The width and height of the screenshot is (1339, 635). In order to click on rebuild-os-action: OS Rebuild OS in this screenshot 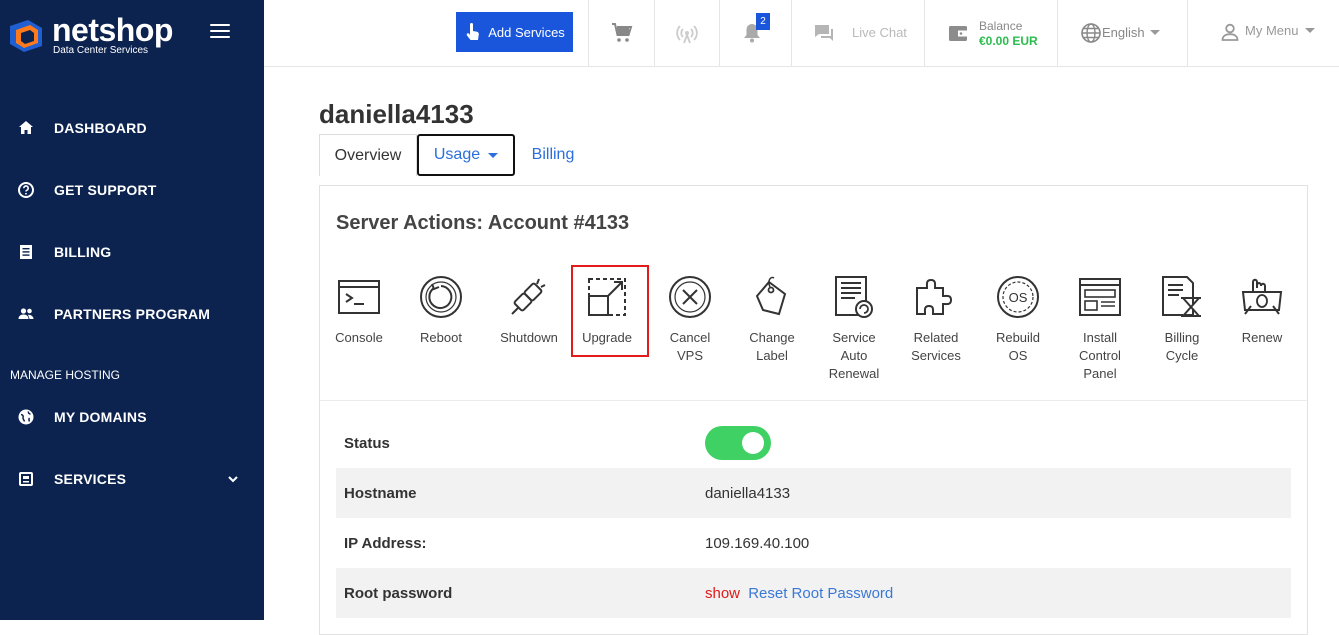, I will do `click(1018, 319)`.